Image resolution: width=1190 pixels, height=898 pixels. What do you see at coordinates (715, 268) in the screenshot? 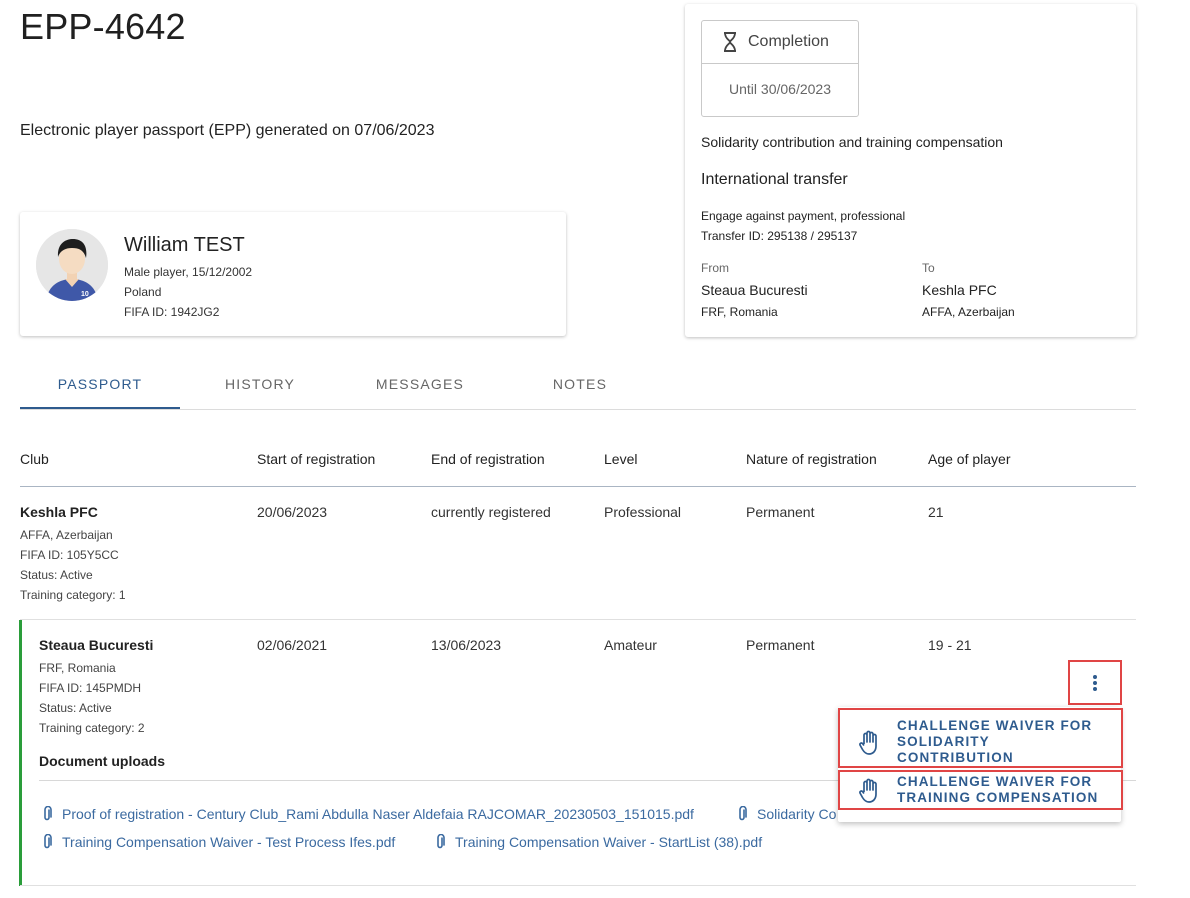
I see `from-label: From` at bounding box center [715, 268].